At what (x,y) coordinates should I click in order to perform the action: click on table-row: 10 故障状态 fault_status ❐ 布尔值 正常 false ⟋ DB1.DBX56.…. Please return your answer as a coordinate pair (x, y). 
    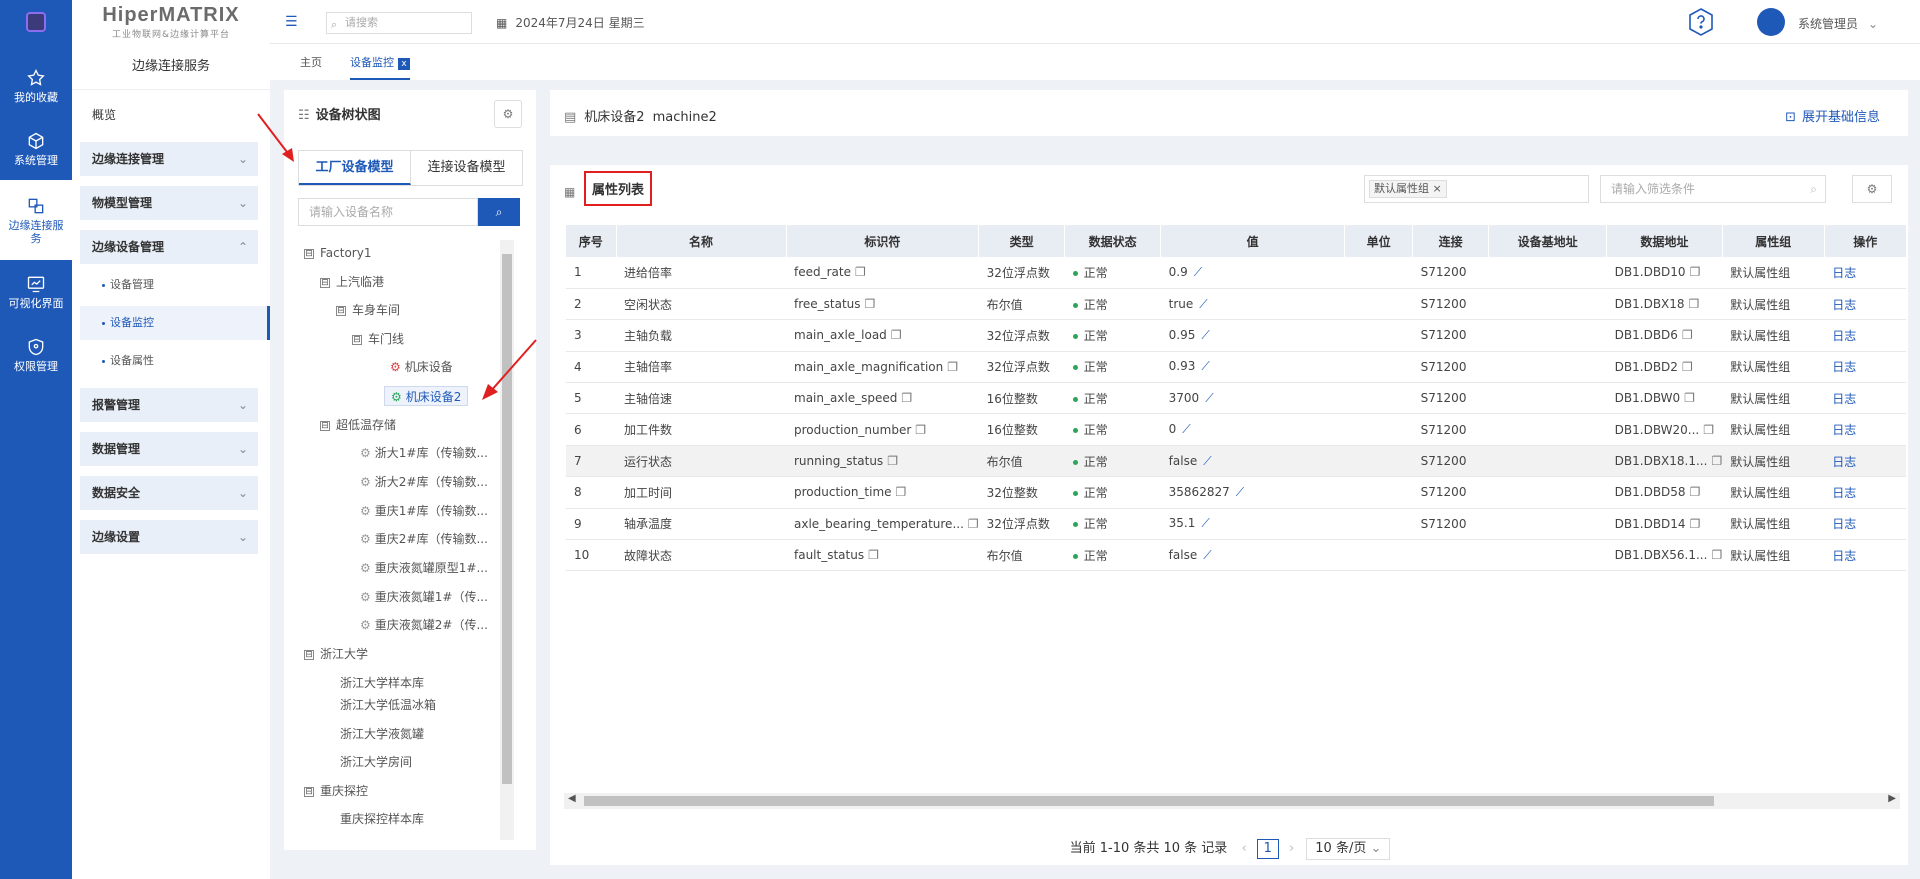
    Looking at the image, I should click on (1236, 555).